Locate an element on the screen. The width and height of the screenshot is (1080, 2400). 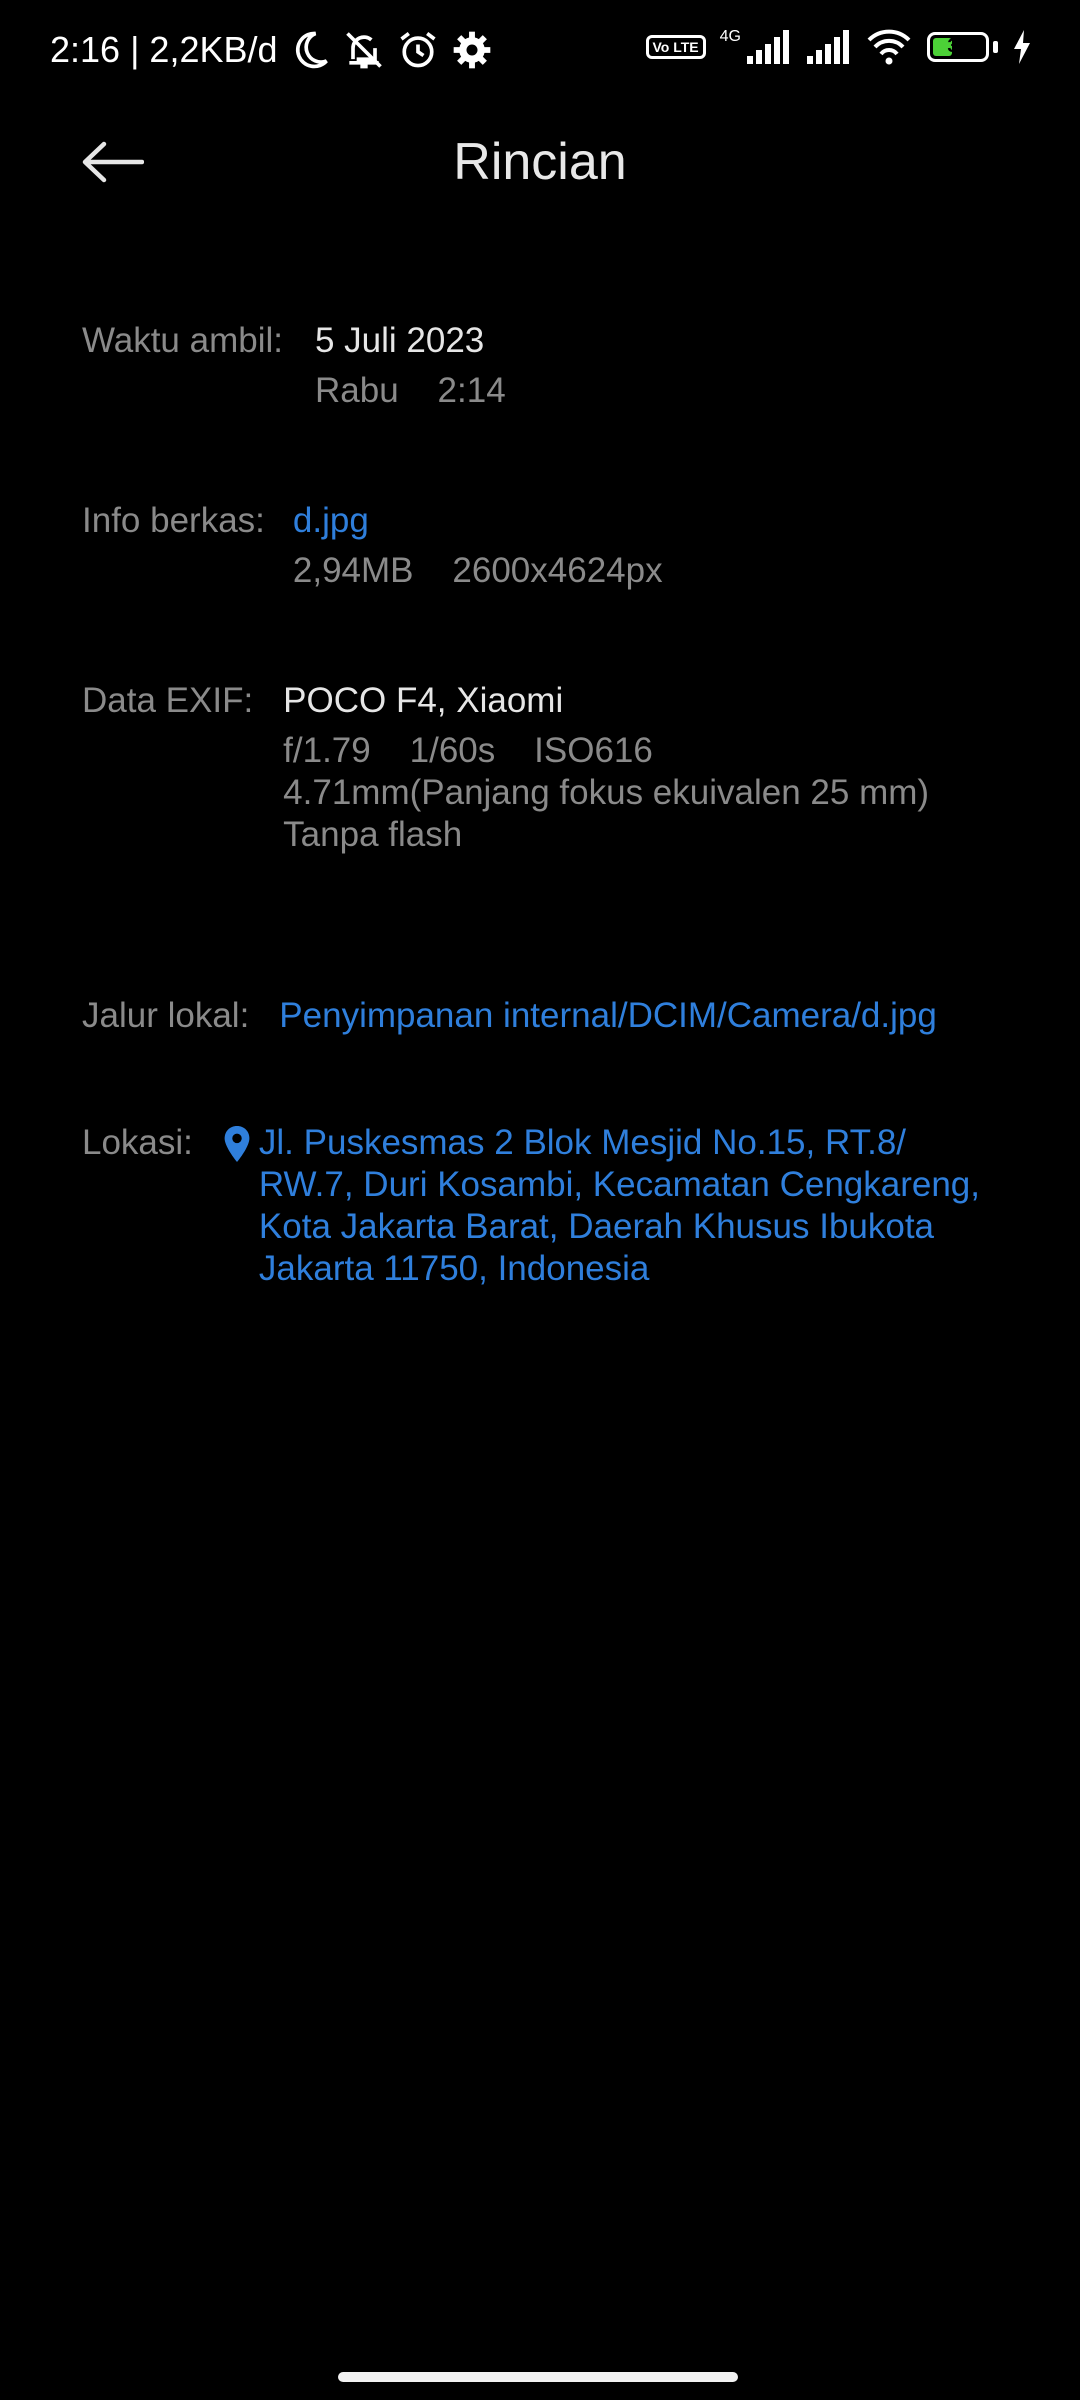
exif-focal-length: 4.71mm(Panjang fokus ekuivalen 25 mm) is located at coordinates (606, 792).